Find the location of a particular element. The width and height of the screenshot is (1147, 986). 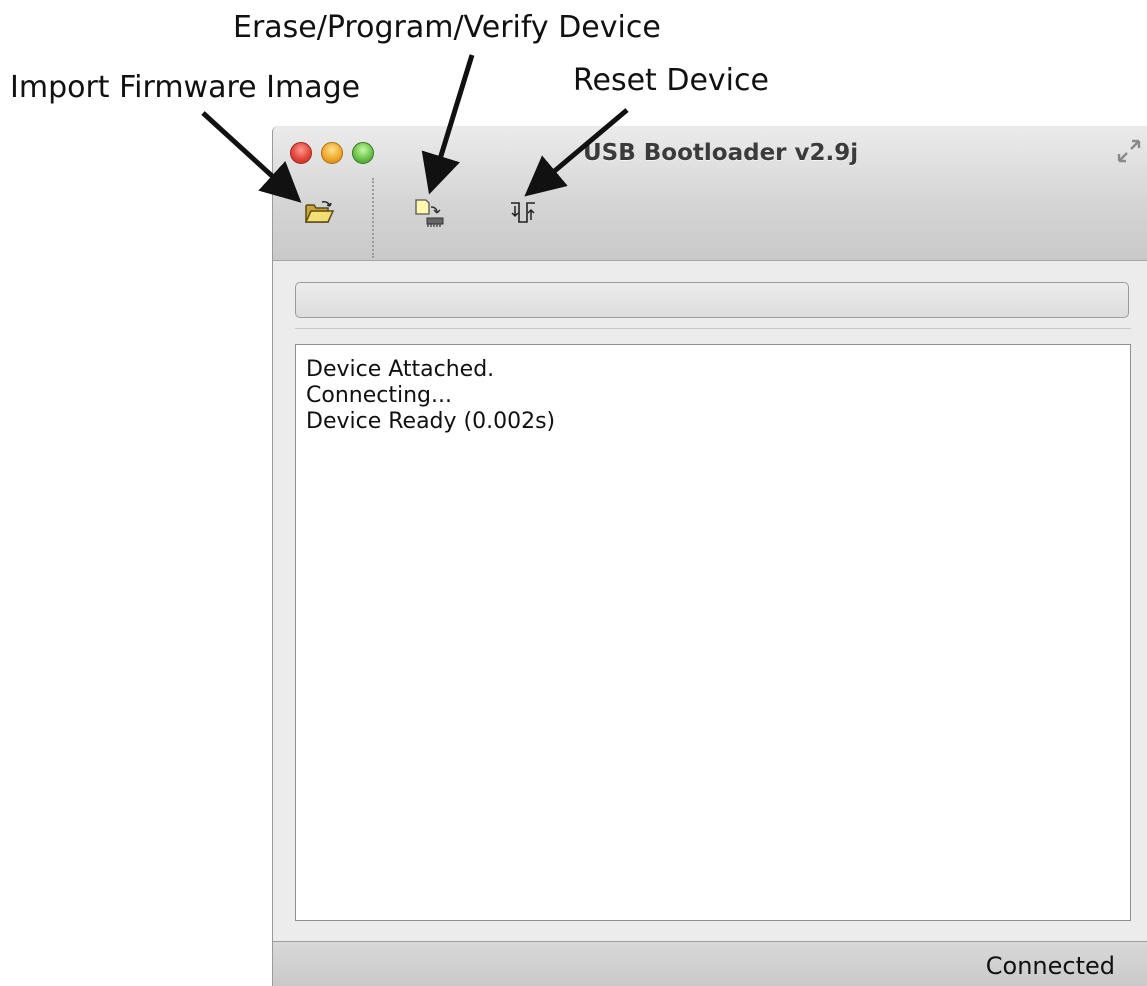

reset-device-button is located at coordinates (523, 213).